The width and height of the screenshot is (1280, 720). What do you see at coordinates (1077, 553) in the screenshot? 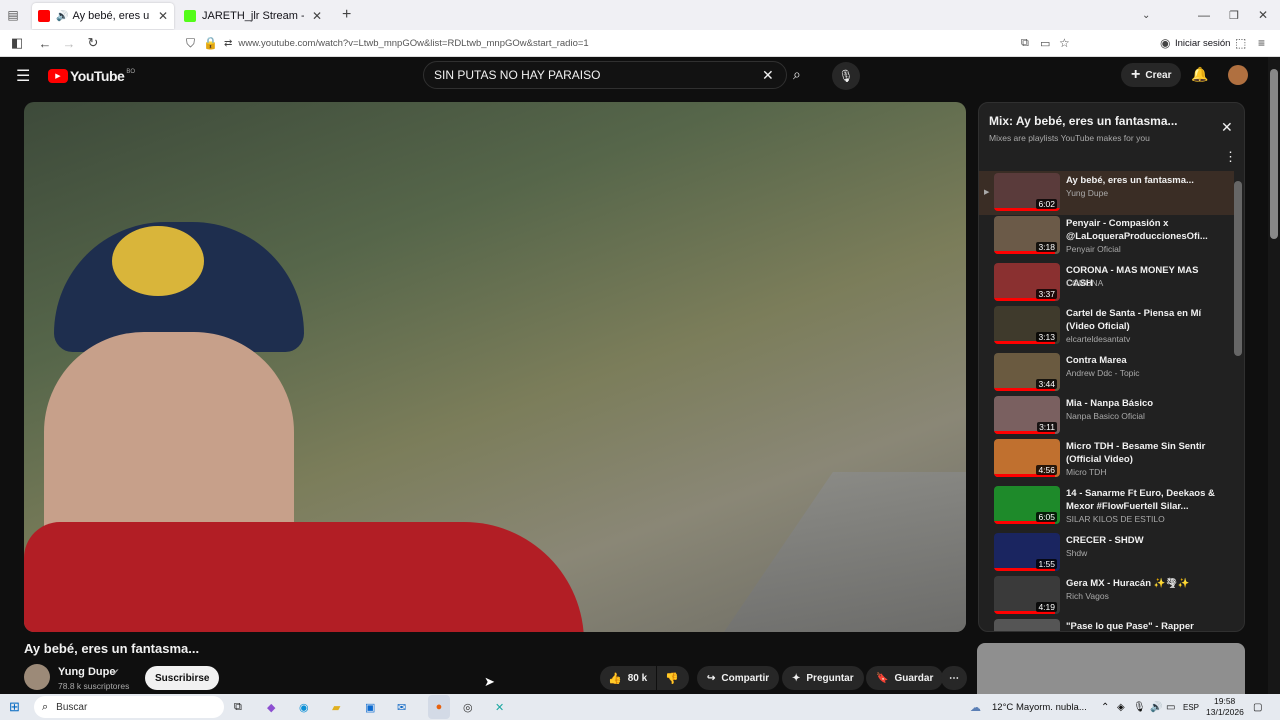
I see `playlist-item-channel: Shdw` at bounding box center [1077, 553].